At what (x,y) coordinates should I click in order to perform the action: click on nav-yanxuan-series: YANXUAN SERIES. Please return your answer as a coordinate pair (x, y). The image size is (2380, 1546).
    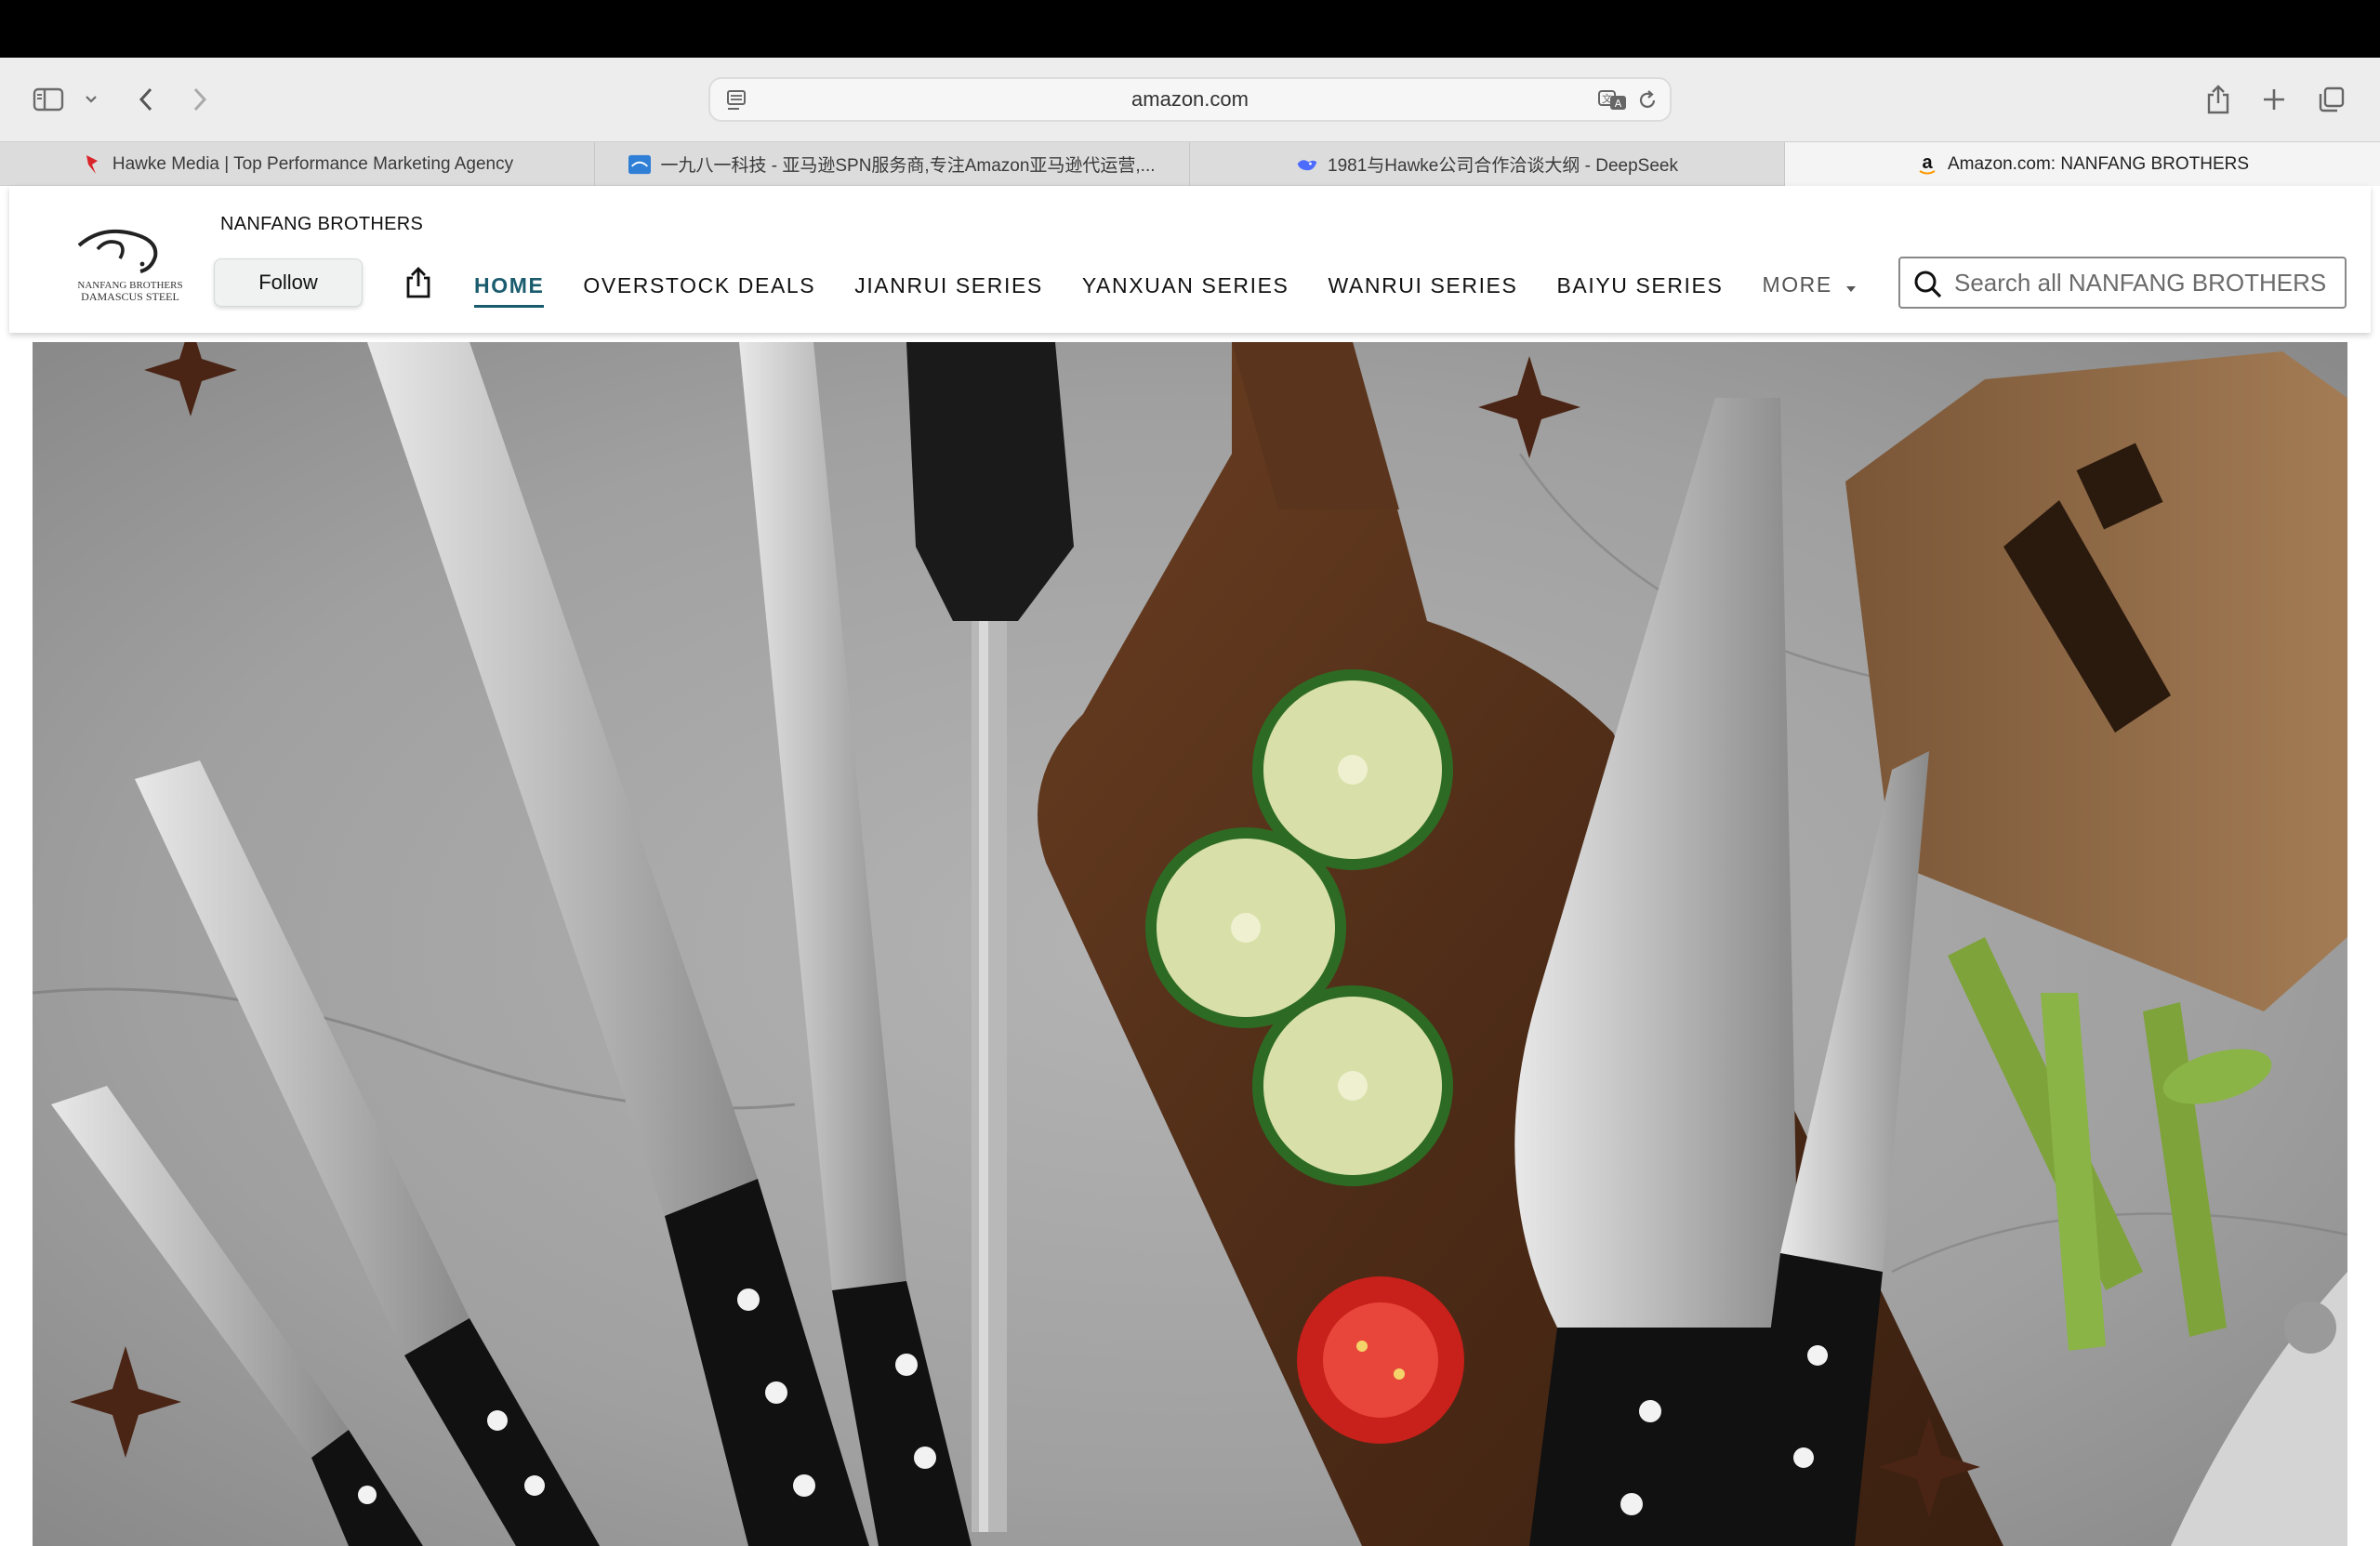
    Looking at the image, I should click on (1185, 285).